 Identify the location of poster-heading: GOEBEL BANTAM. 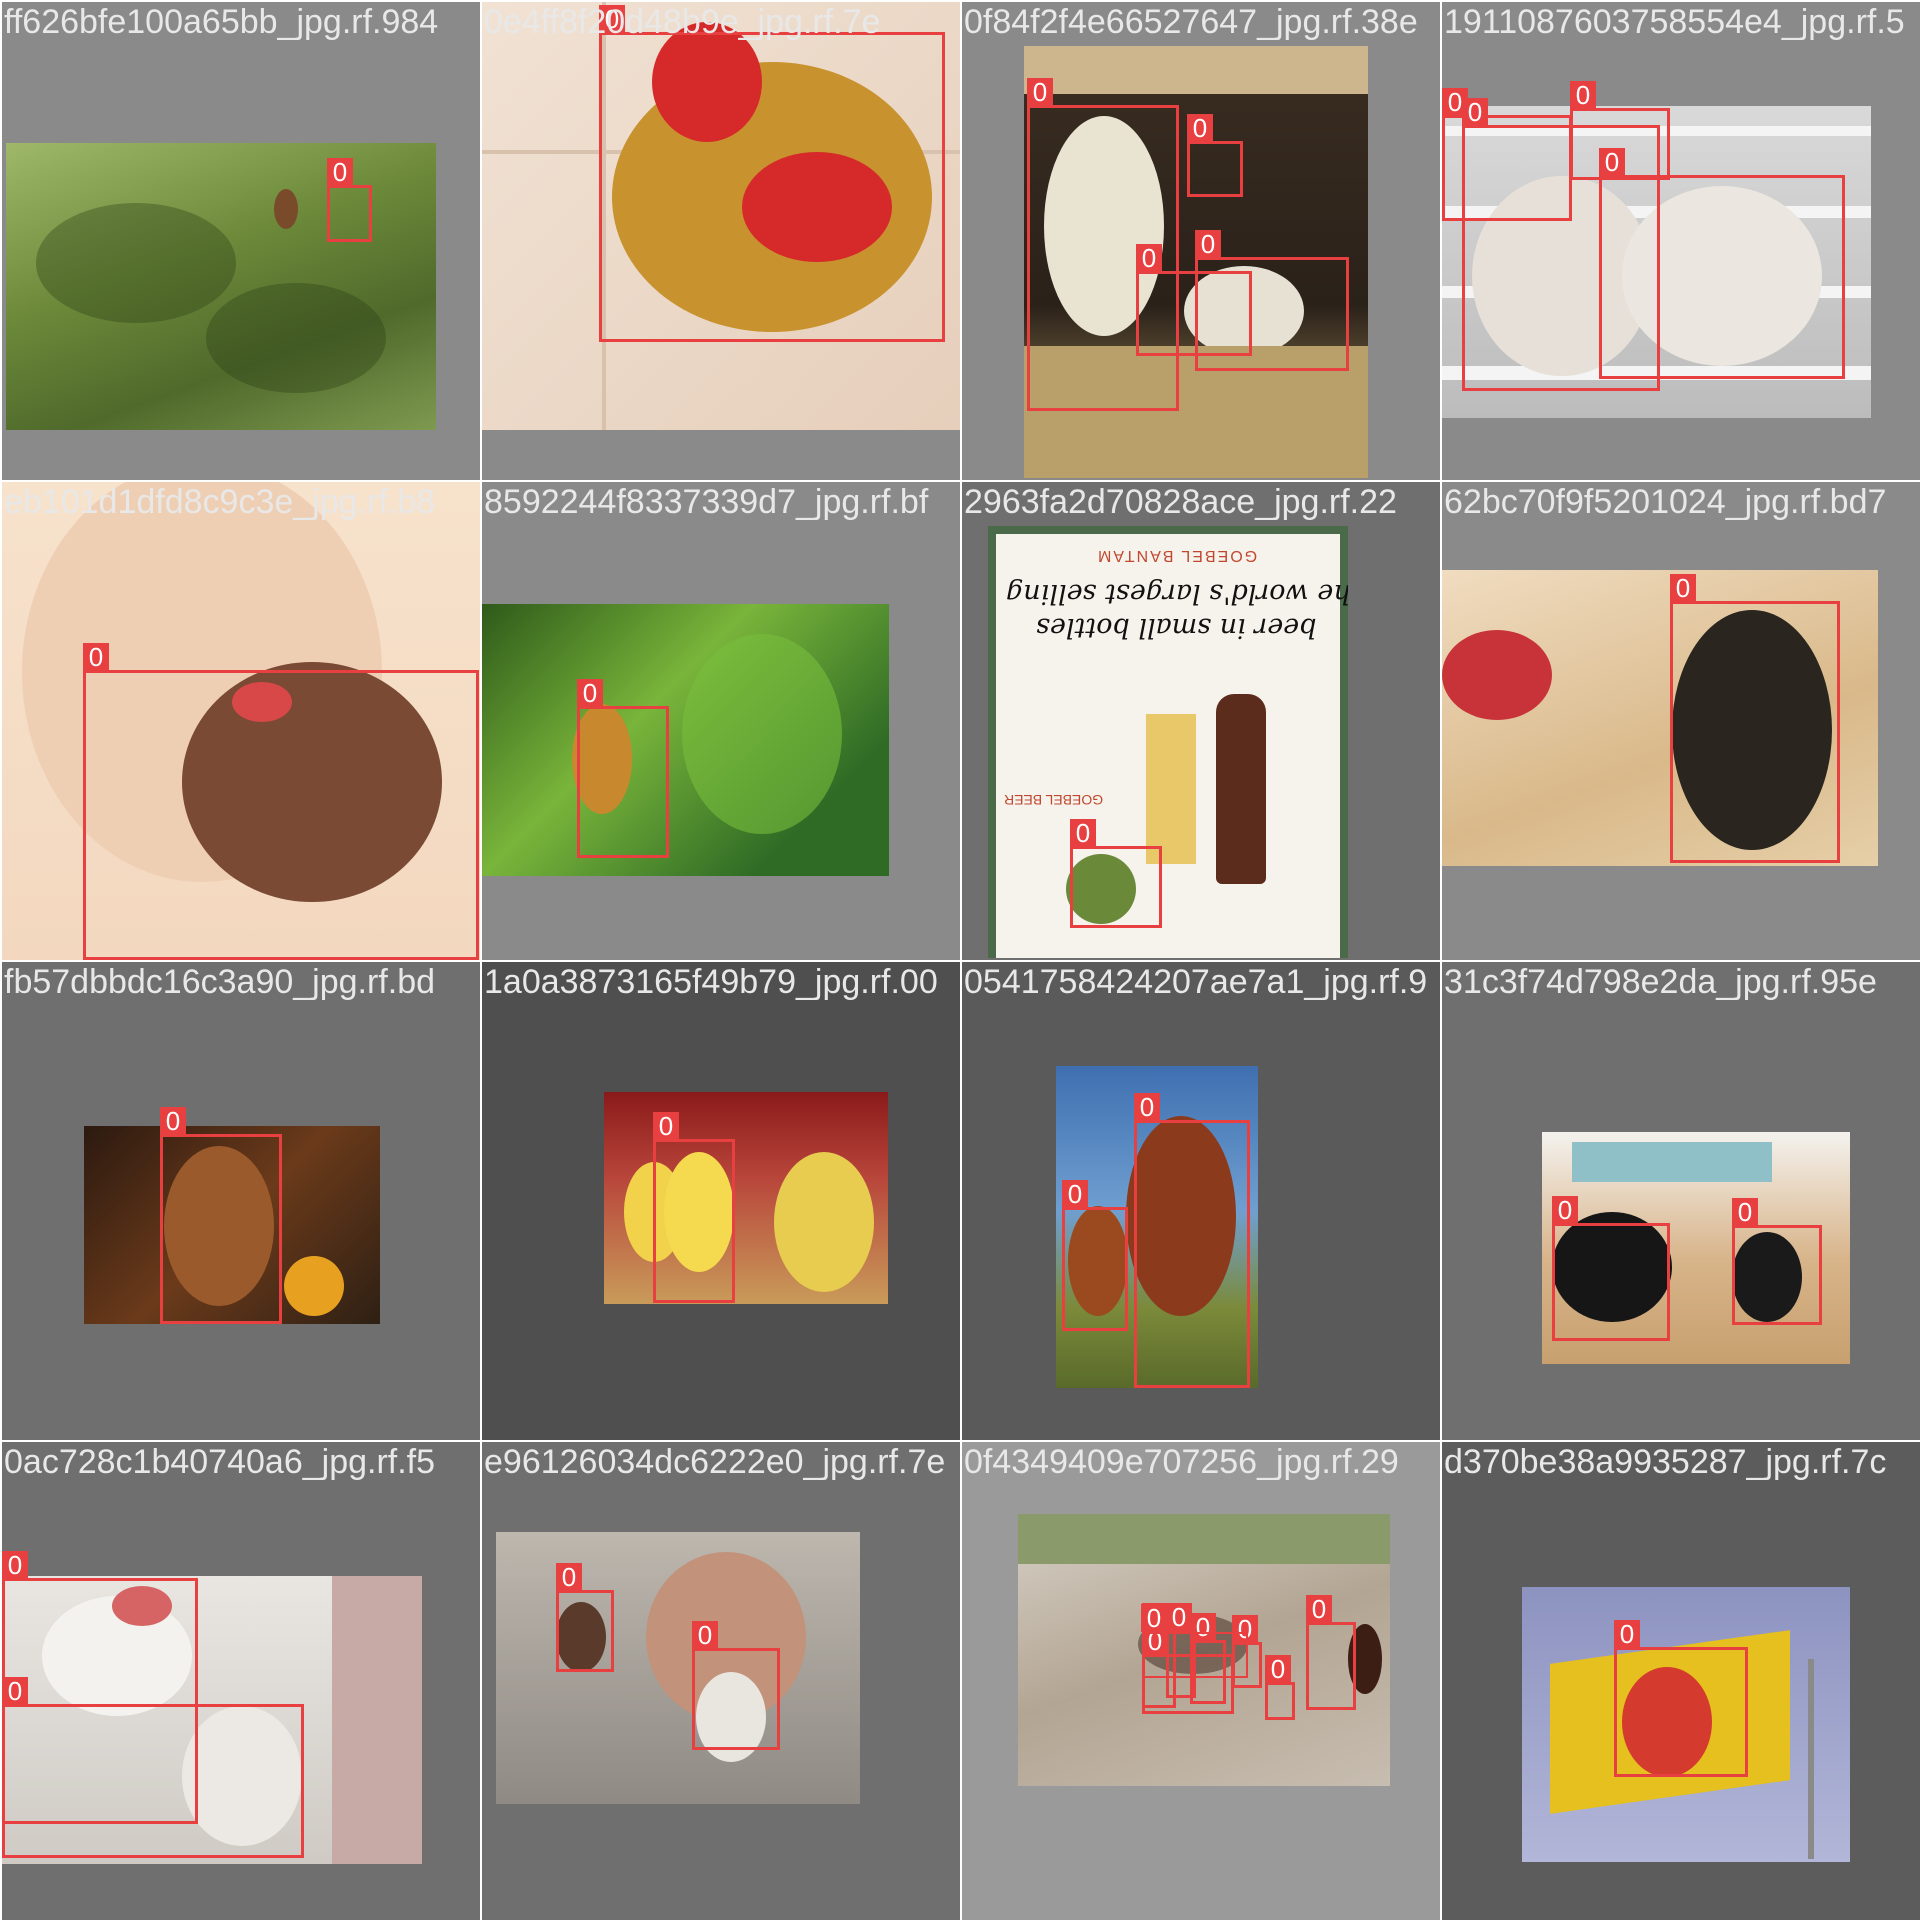
(1177, 555).